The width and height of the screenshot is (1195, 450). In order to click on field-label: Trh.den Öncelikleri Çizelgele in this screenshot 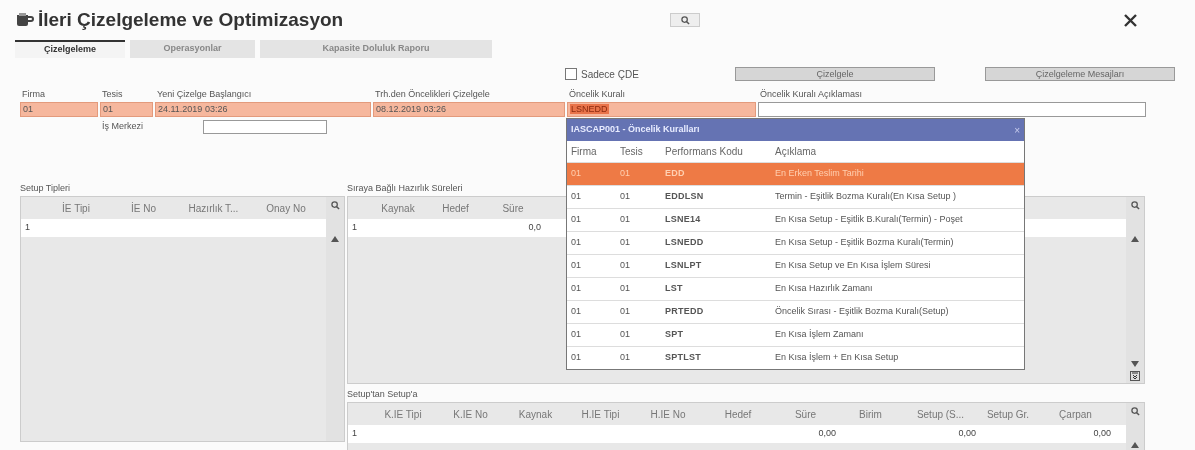, I will do `click(432, 94)`.